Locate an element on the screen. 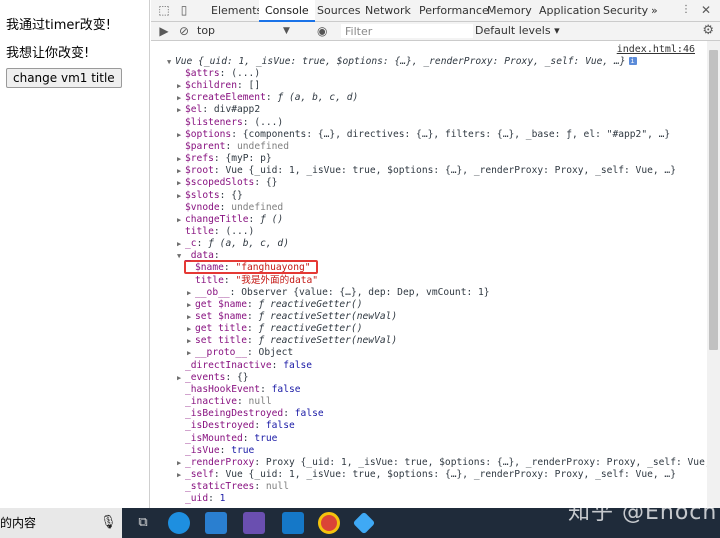 Image resolution: width=720 pixels, height=538 pixels. property-key: _renderProxy is located at coordinates (220, 462).